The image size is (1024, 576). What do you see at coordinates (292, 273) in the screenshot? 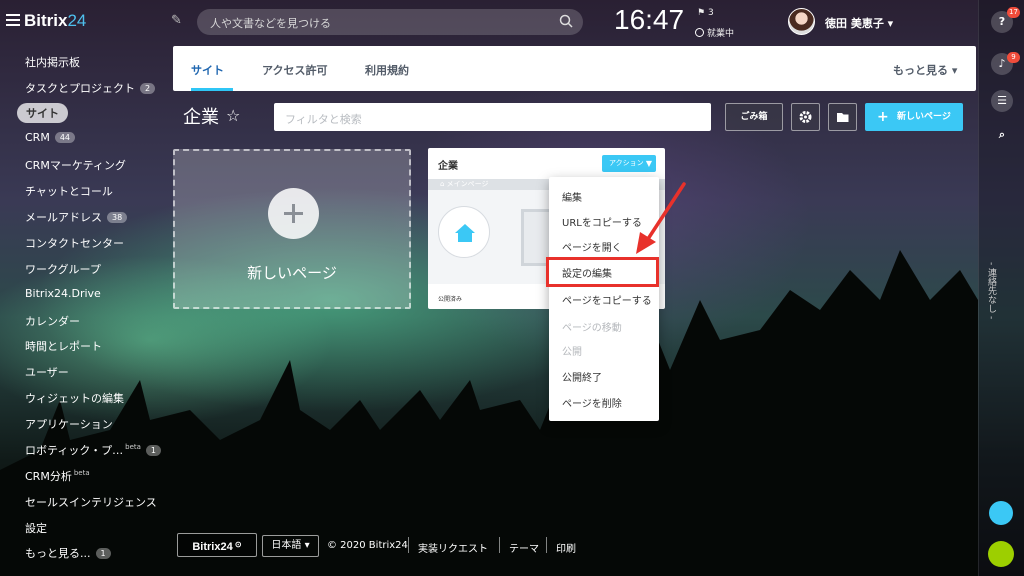
I see `new-page-tile-label: 新しいページ` at bounding box center [292, 273].